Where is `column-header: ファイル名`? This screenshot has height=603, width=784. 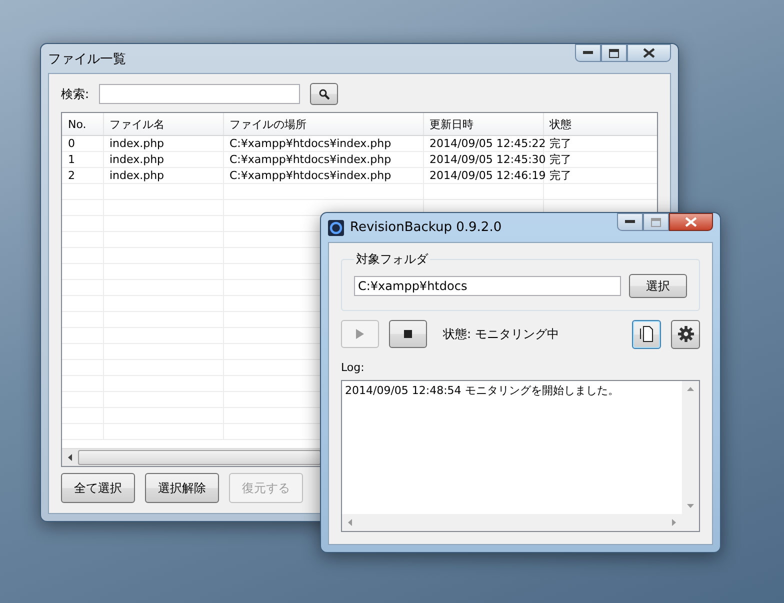
column-header: ファイル名 is located at coordinates (163, 124).